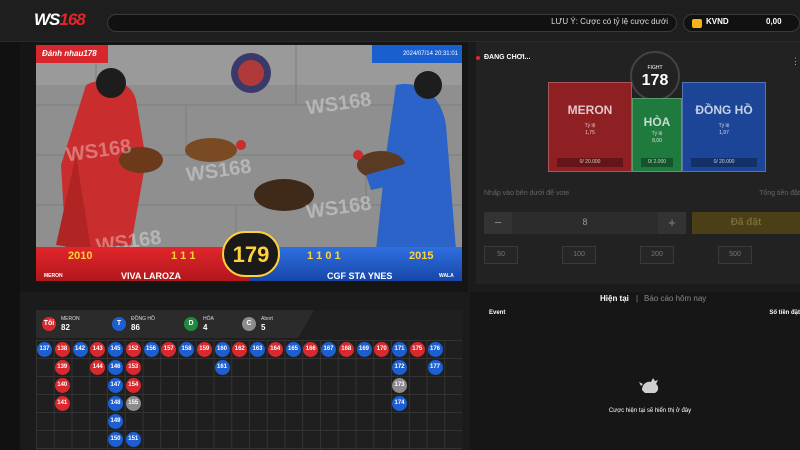 Image resolution: width=800 pixels, height=450 pixels. What do you see at coordinates (478, 58) in the screenshot?
I see `live-dot-icon` at bounding box center [478, 58].